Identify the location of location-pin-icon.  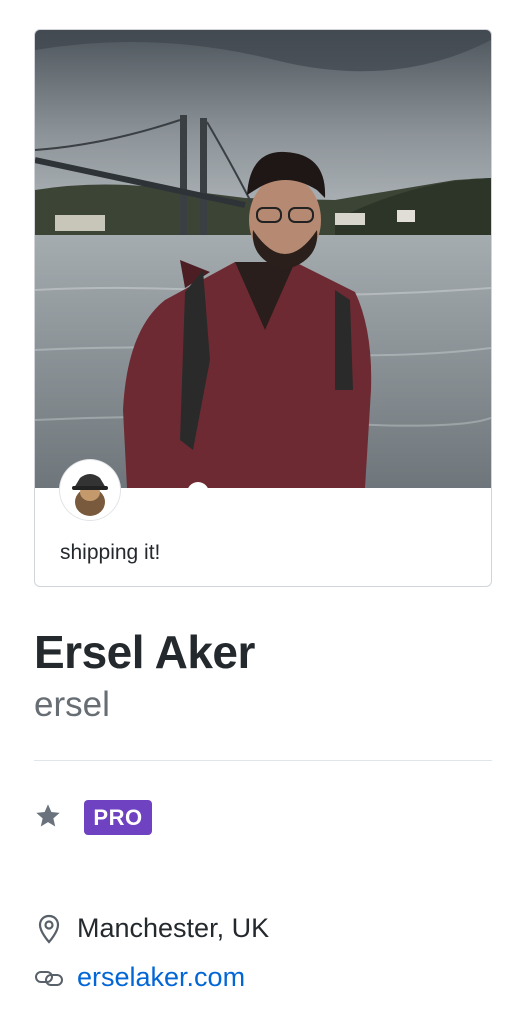
(49, 929).